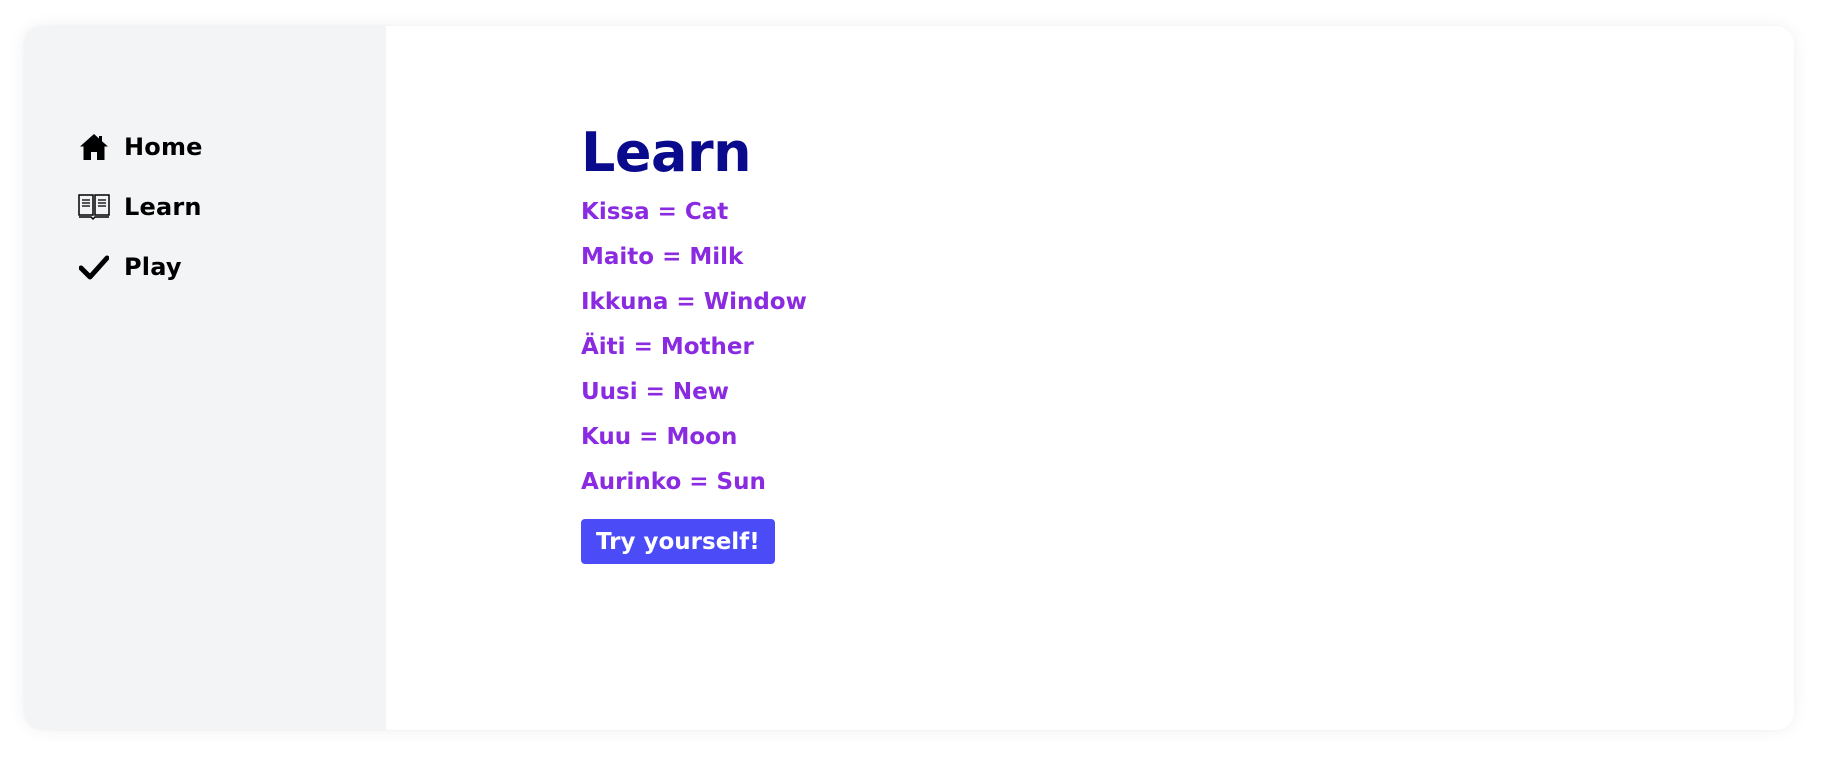 Image resolution: width=1825 pixels, height=759 pixels. Describe the element at coordinates (94, 207) in the screenshot. I see `book-icon` at that location.